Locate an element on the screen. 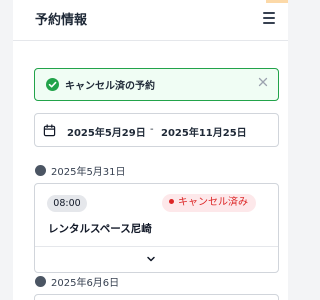 The image size is (320, 300). date-range-picker: 2025年5月29日 - 2025年11月25日 is located at coordinates (156, 130).